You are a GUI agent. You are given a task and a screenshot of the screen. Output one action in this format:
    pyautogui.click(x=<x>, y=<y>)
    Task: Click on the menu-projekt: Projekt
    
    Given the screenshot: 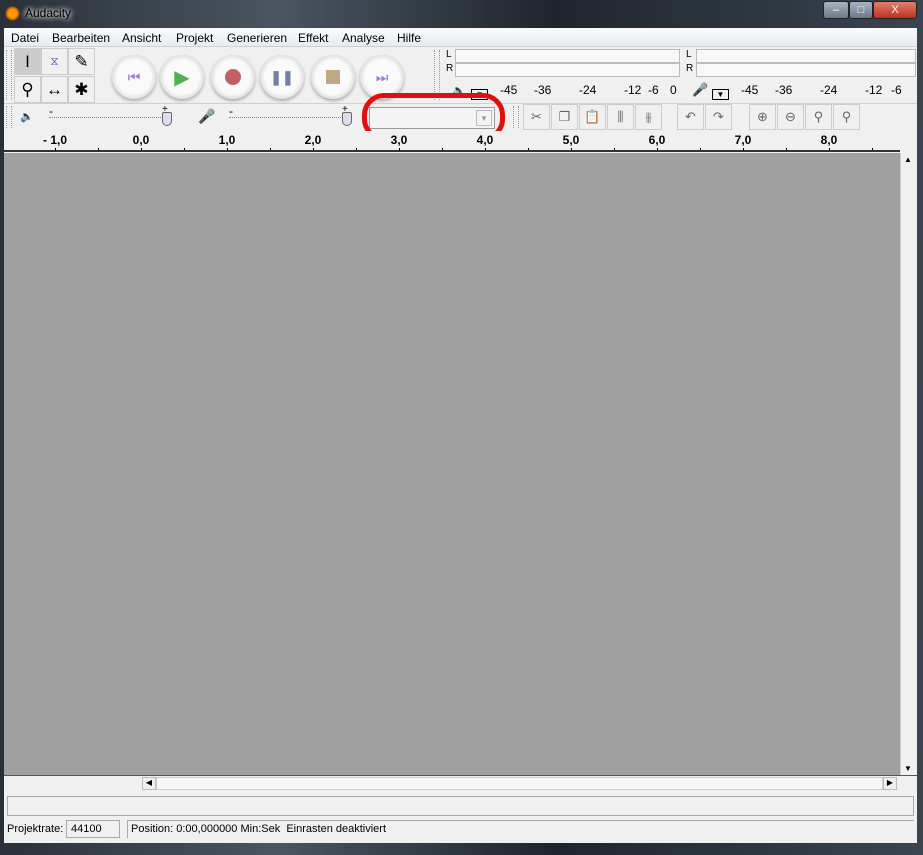 What is the action you would take?
    pyautogui.click(x=194, y=38)
    